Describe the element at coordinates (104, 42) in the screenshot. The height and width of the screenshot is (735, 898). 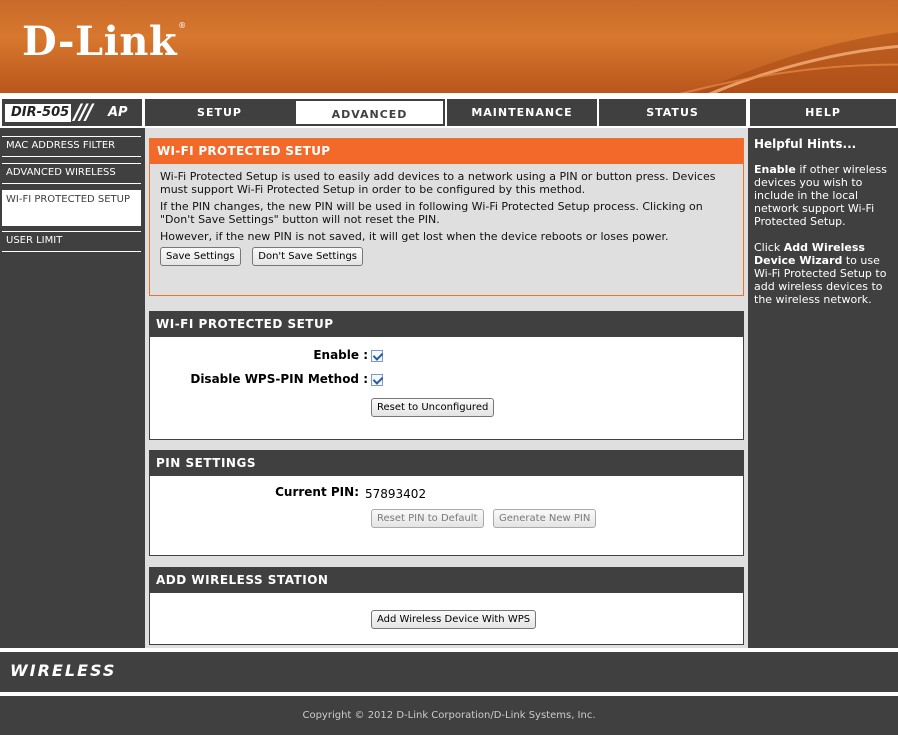
I see `dlink-logo: D-Link®` at that location.